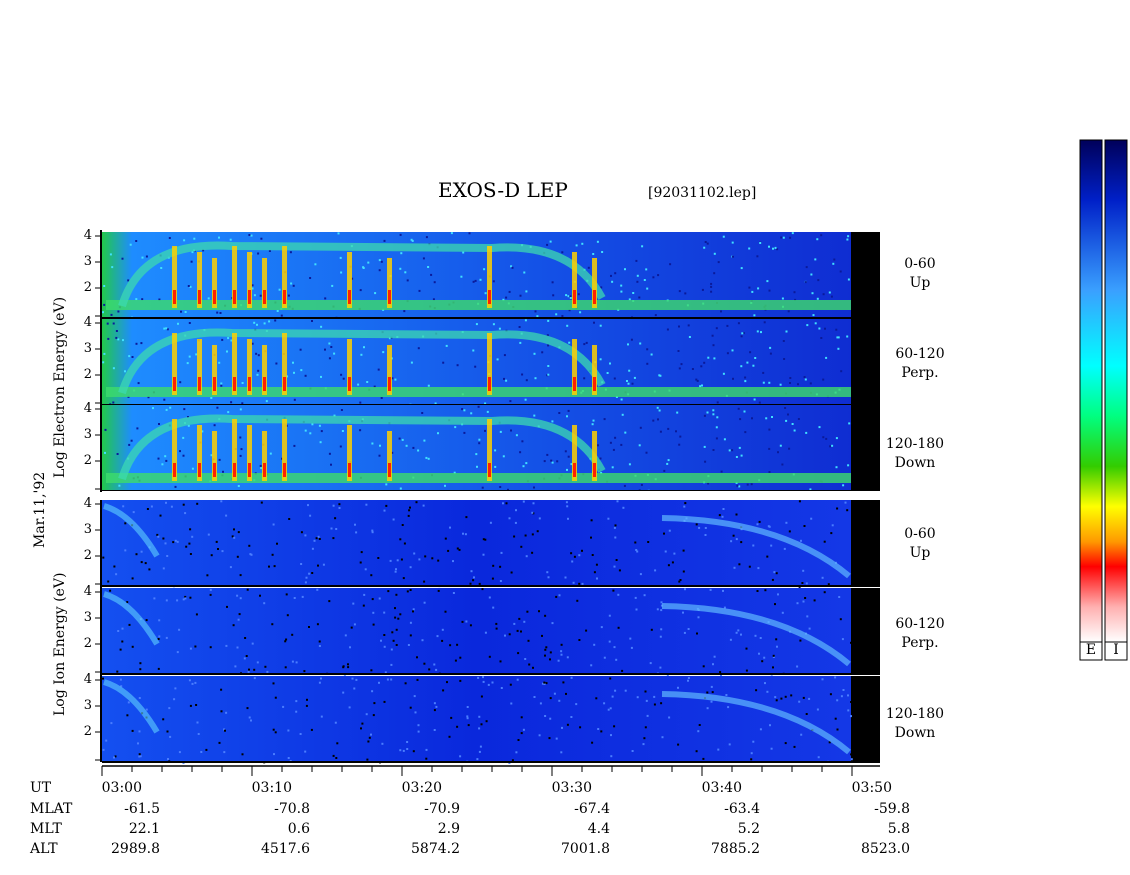  I want to click on row-label-ut: UT, so click(41, 788).